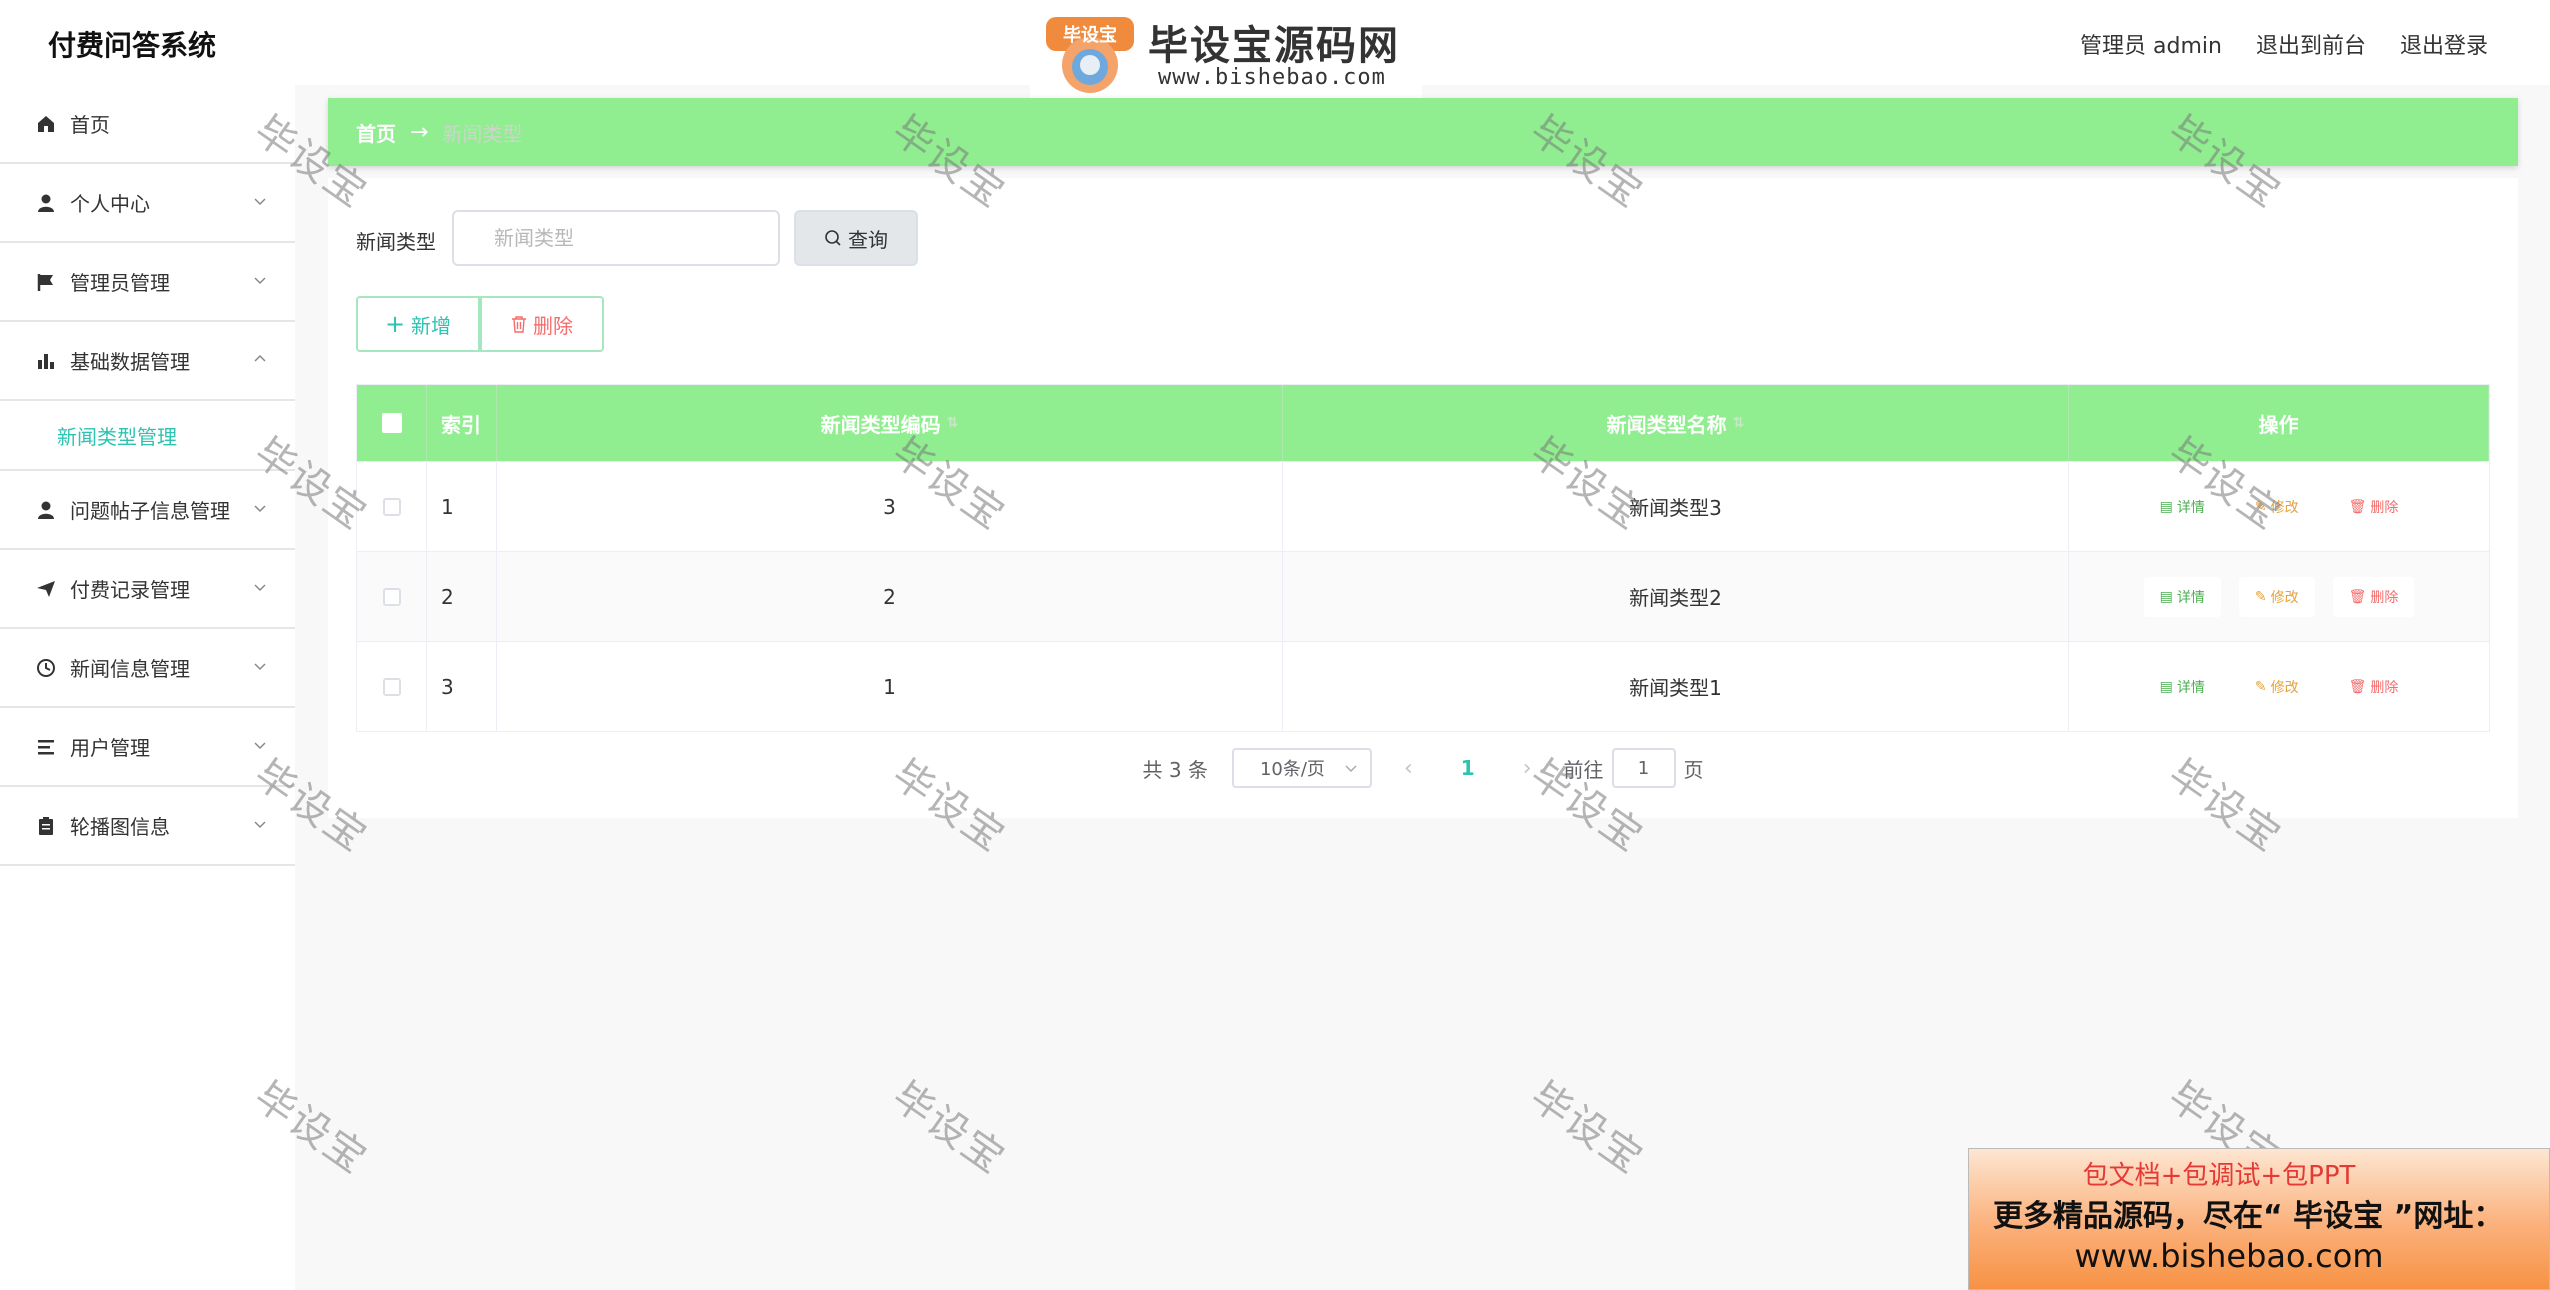  I want to click on add-button: + 新增, so click(418, 324).